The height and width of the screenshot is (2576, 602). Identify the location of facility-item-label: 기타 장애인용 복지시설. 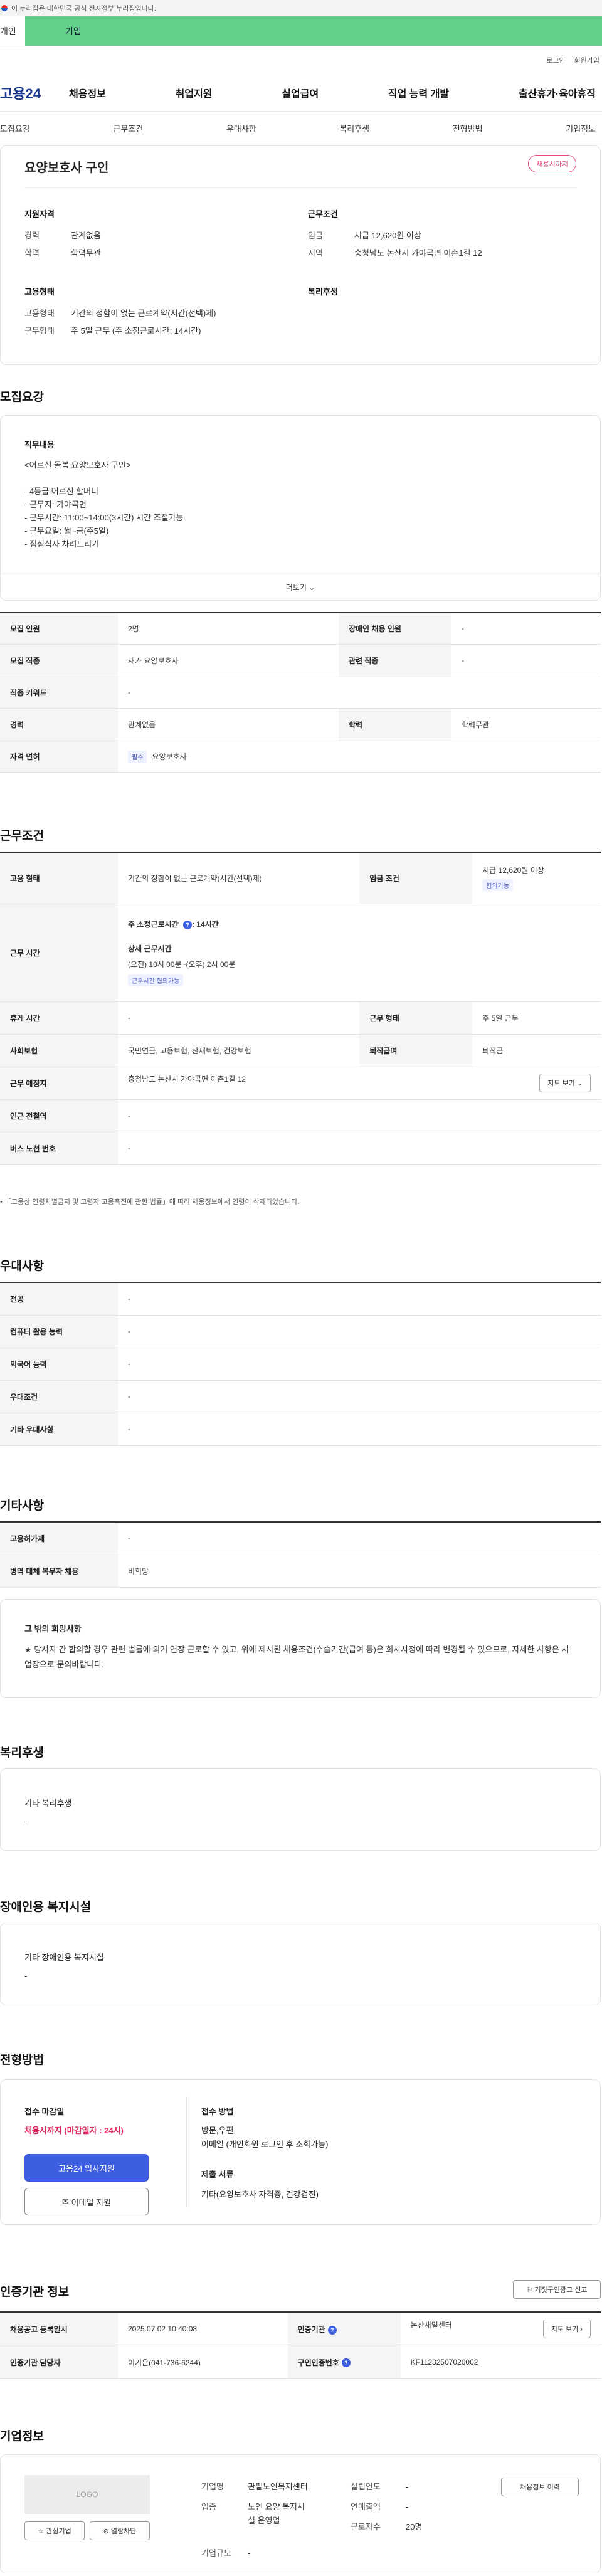
(64, 1958).